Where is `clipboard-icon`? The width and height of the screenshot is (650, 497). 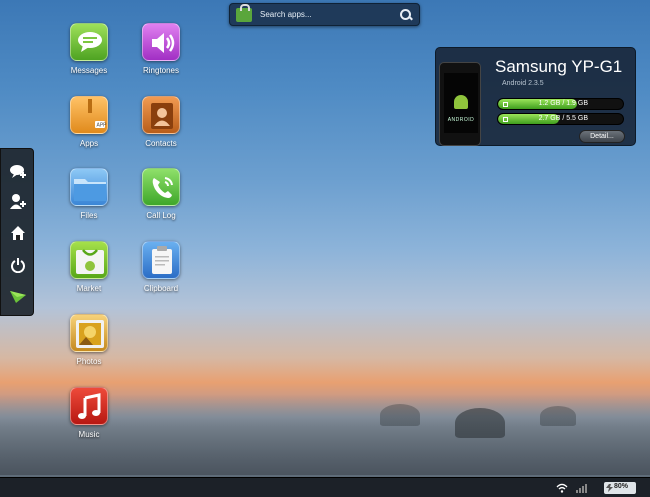
clipboard-icon is located at coordinates (161, 260).